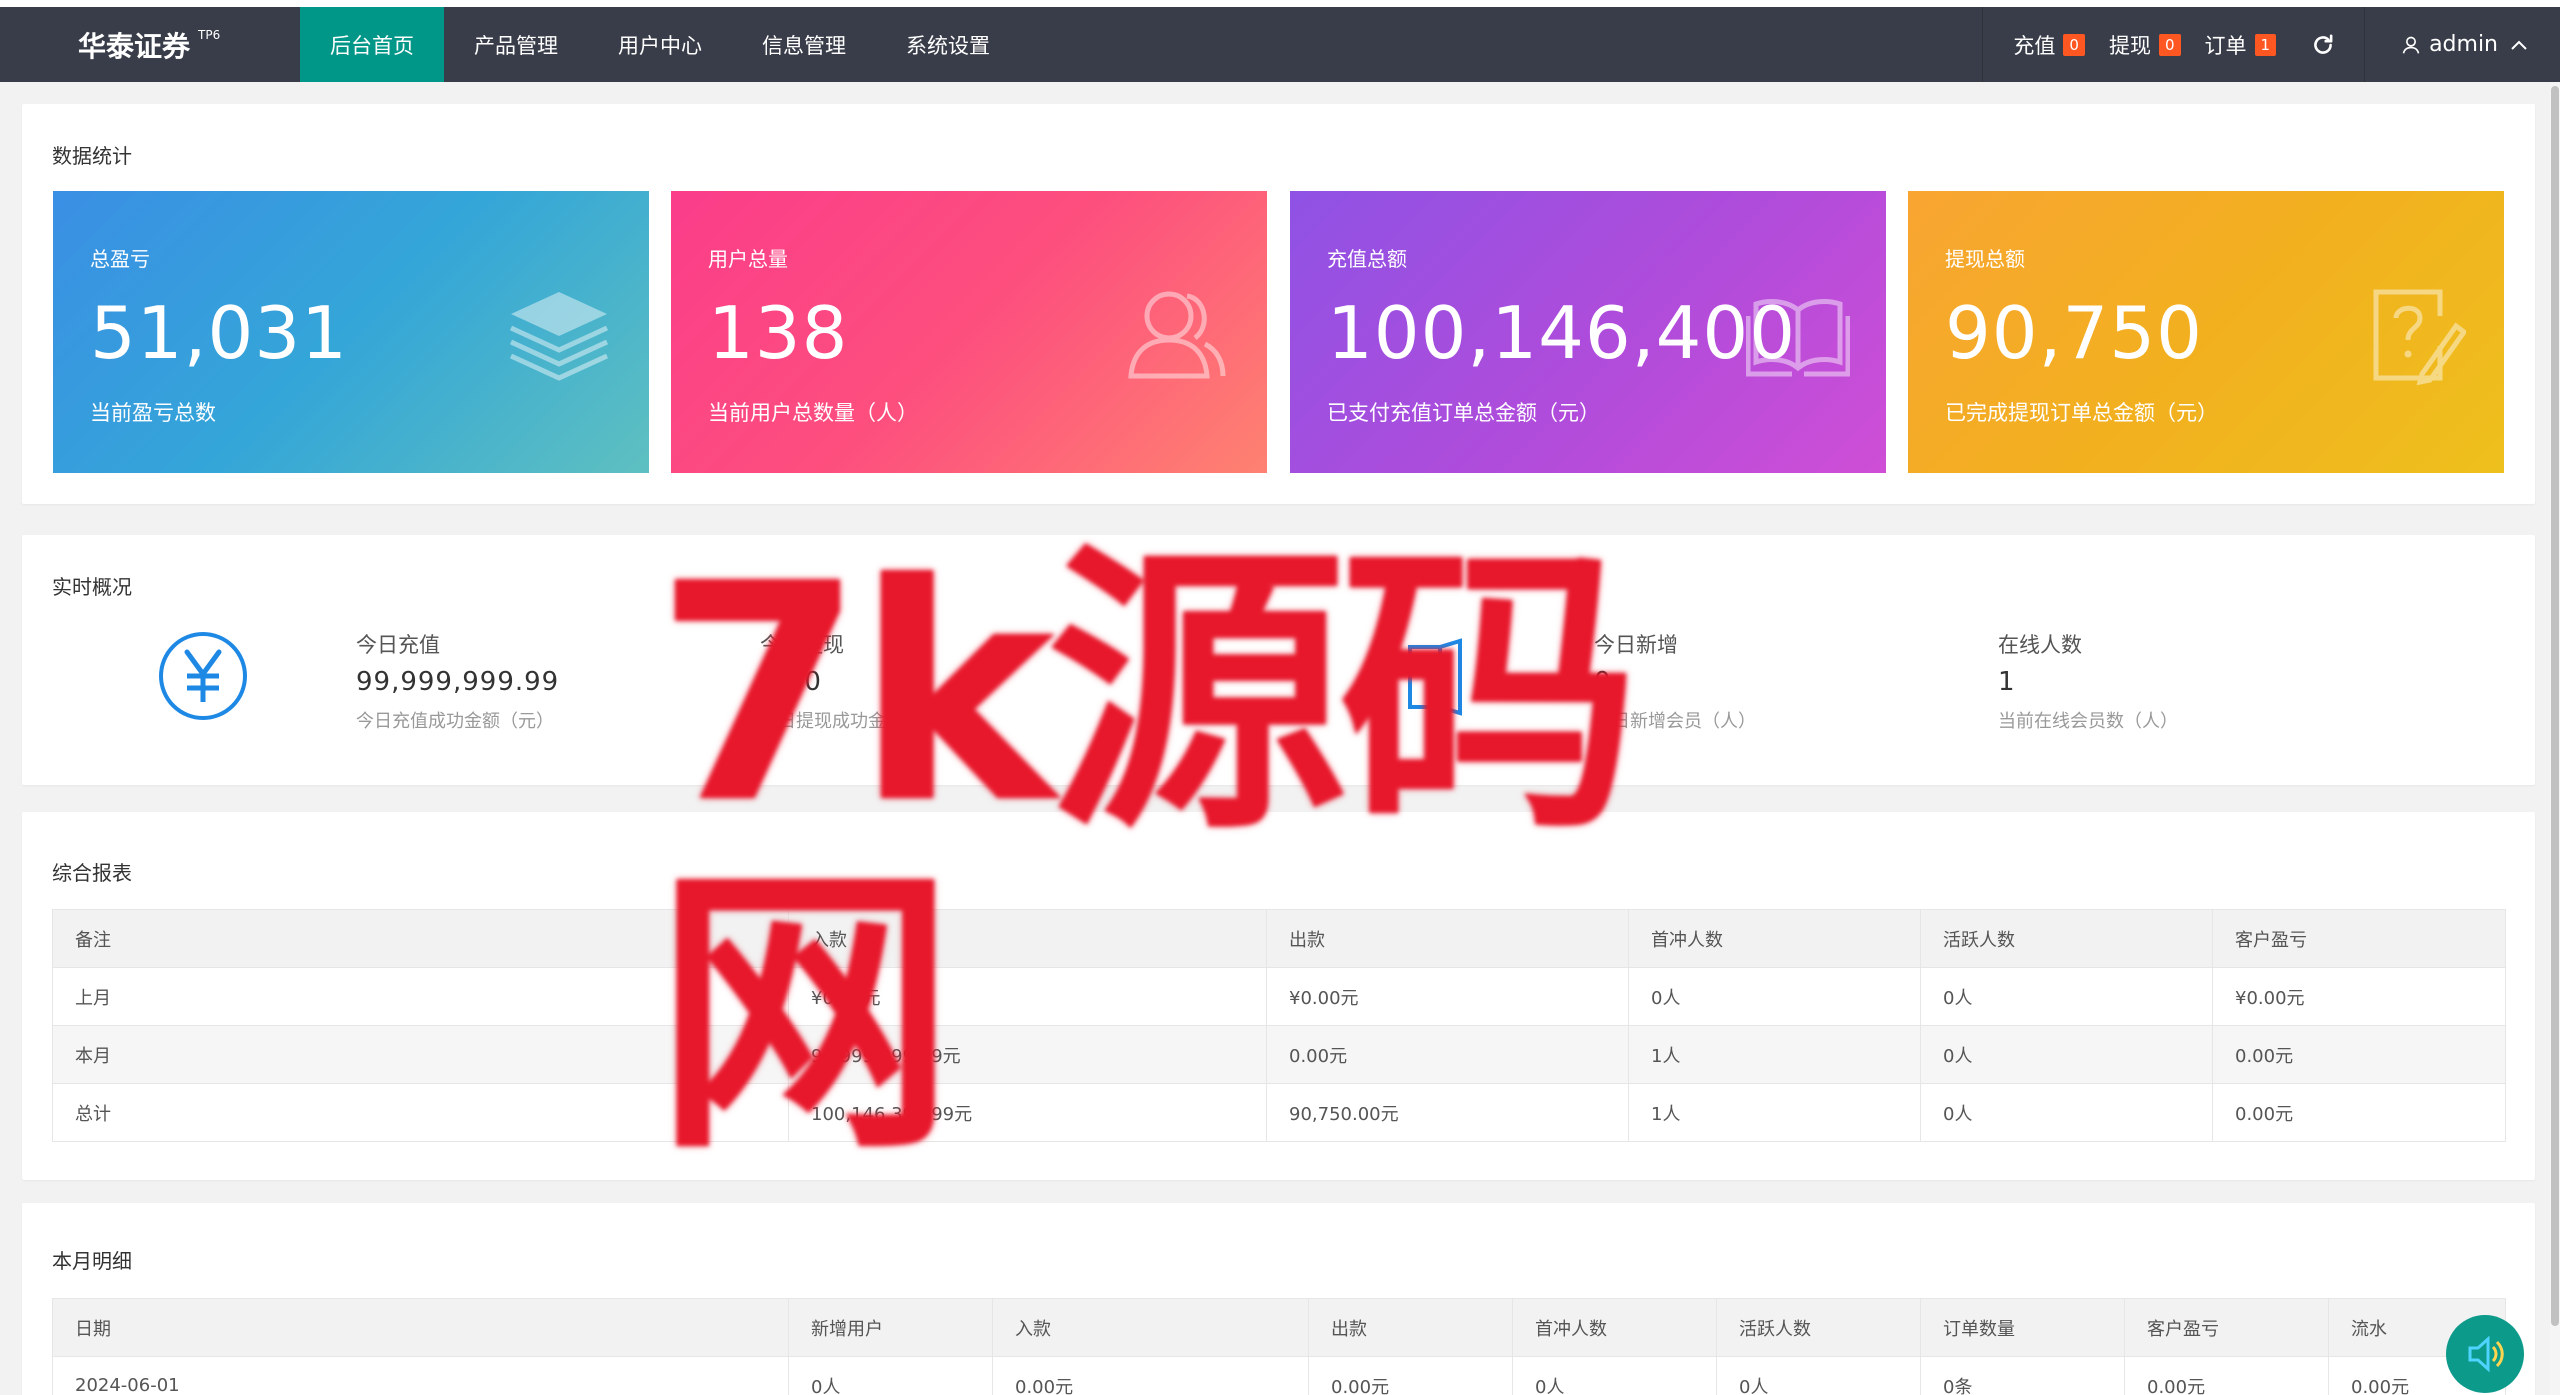  Describe the element at coordinates (2074, 333) in the screenshot. I see `tile-value: 90,750` at that location.